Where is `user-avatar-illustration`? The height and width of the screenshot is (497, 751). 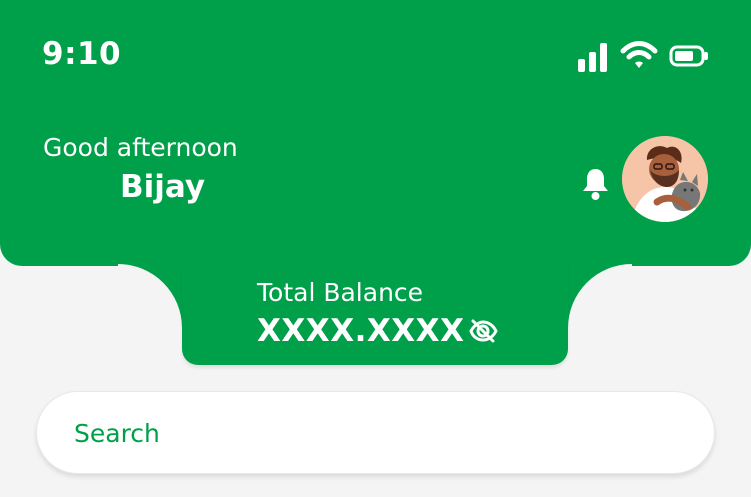
user-avatar-illustration is located at coordinates (665, 179).